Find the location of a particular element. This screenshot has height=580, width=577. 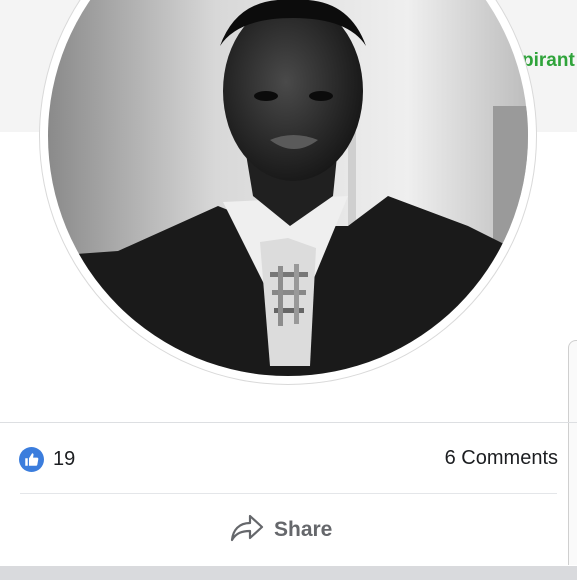

cover-text: pirant is located at coordinates (548, 60).